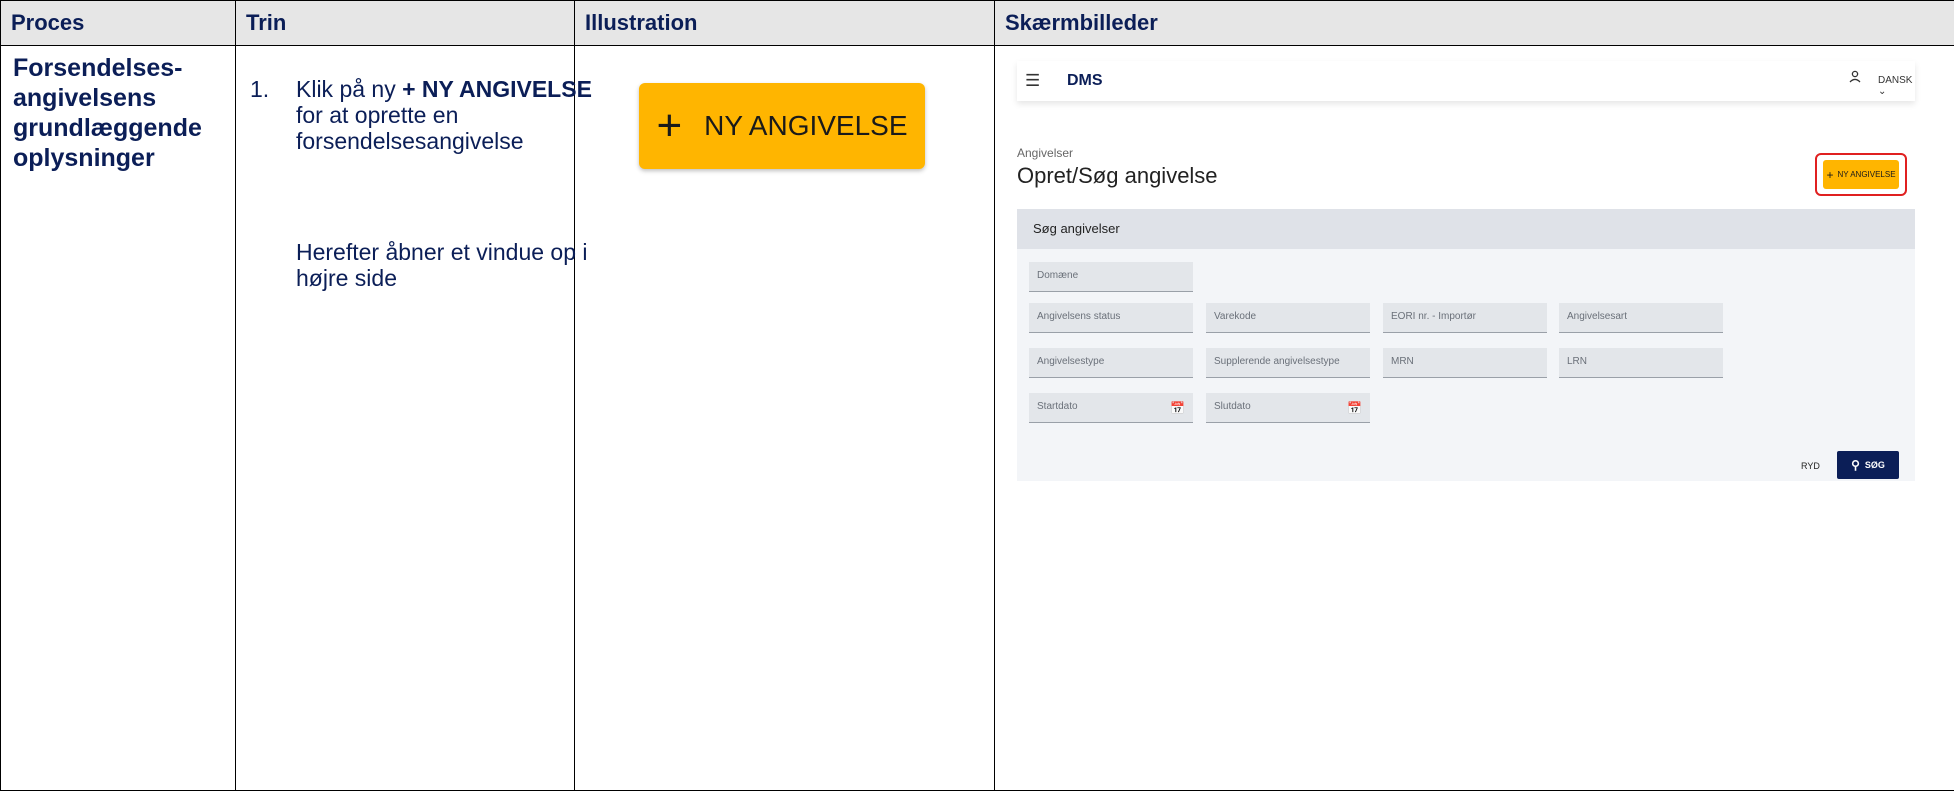 The width and height of the screenshot is (1954, 791). I want to click on angivelsesart-field-label: Angivelsesart, so click(1597, 316).